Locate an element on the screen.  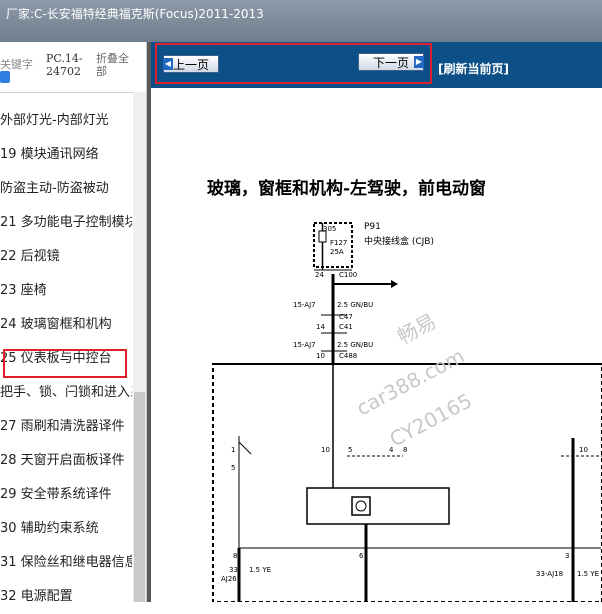
switch-mid-pin-10: 10 is located at coordinates (325, 450).